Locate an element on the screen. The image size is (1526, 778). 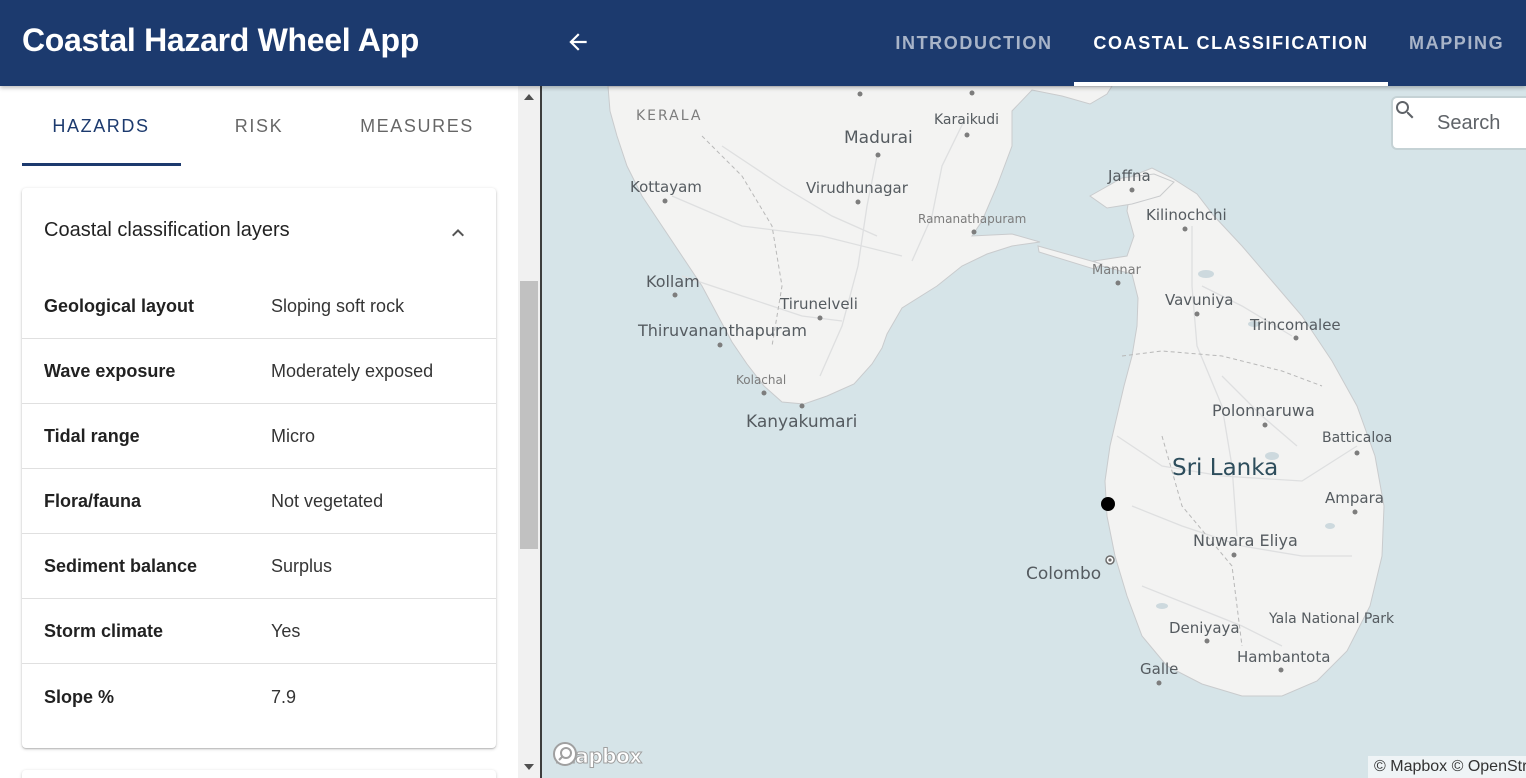
tab-label: HAZARDS is located at coordinates (101, 125).